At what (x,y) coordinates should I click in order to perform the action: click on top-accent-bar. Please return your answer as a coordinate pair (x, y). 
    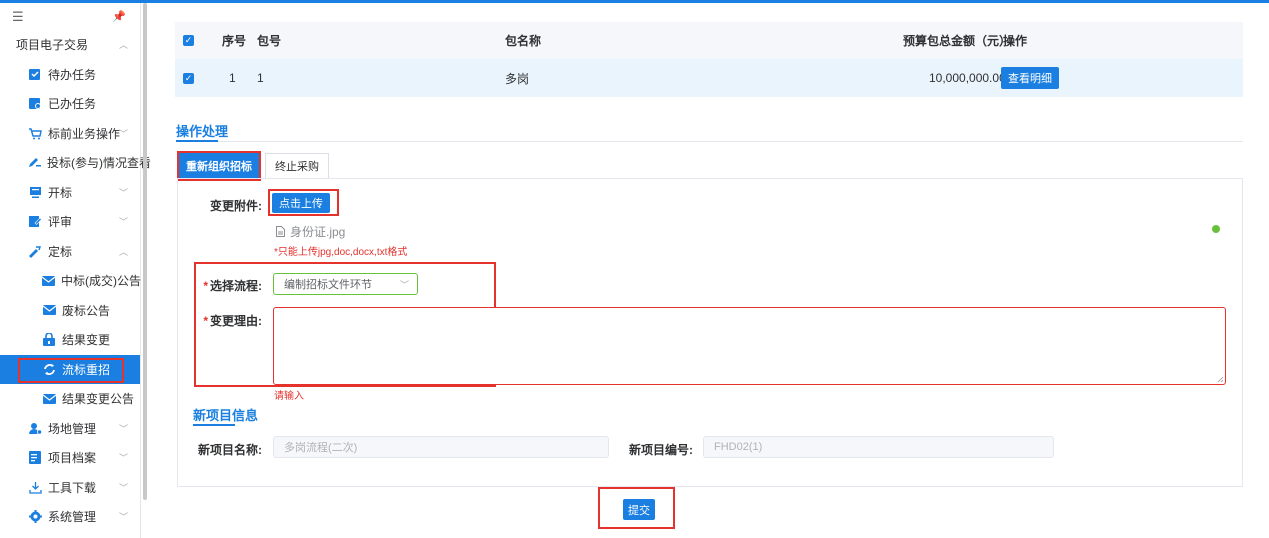
    Looking at the image, I should click on (634, 1).